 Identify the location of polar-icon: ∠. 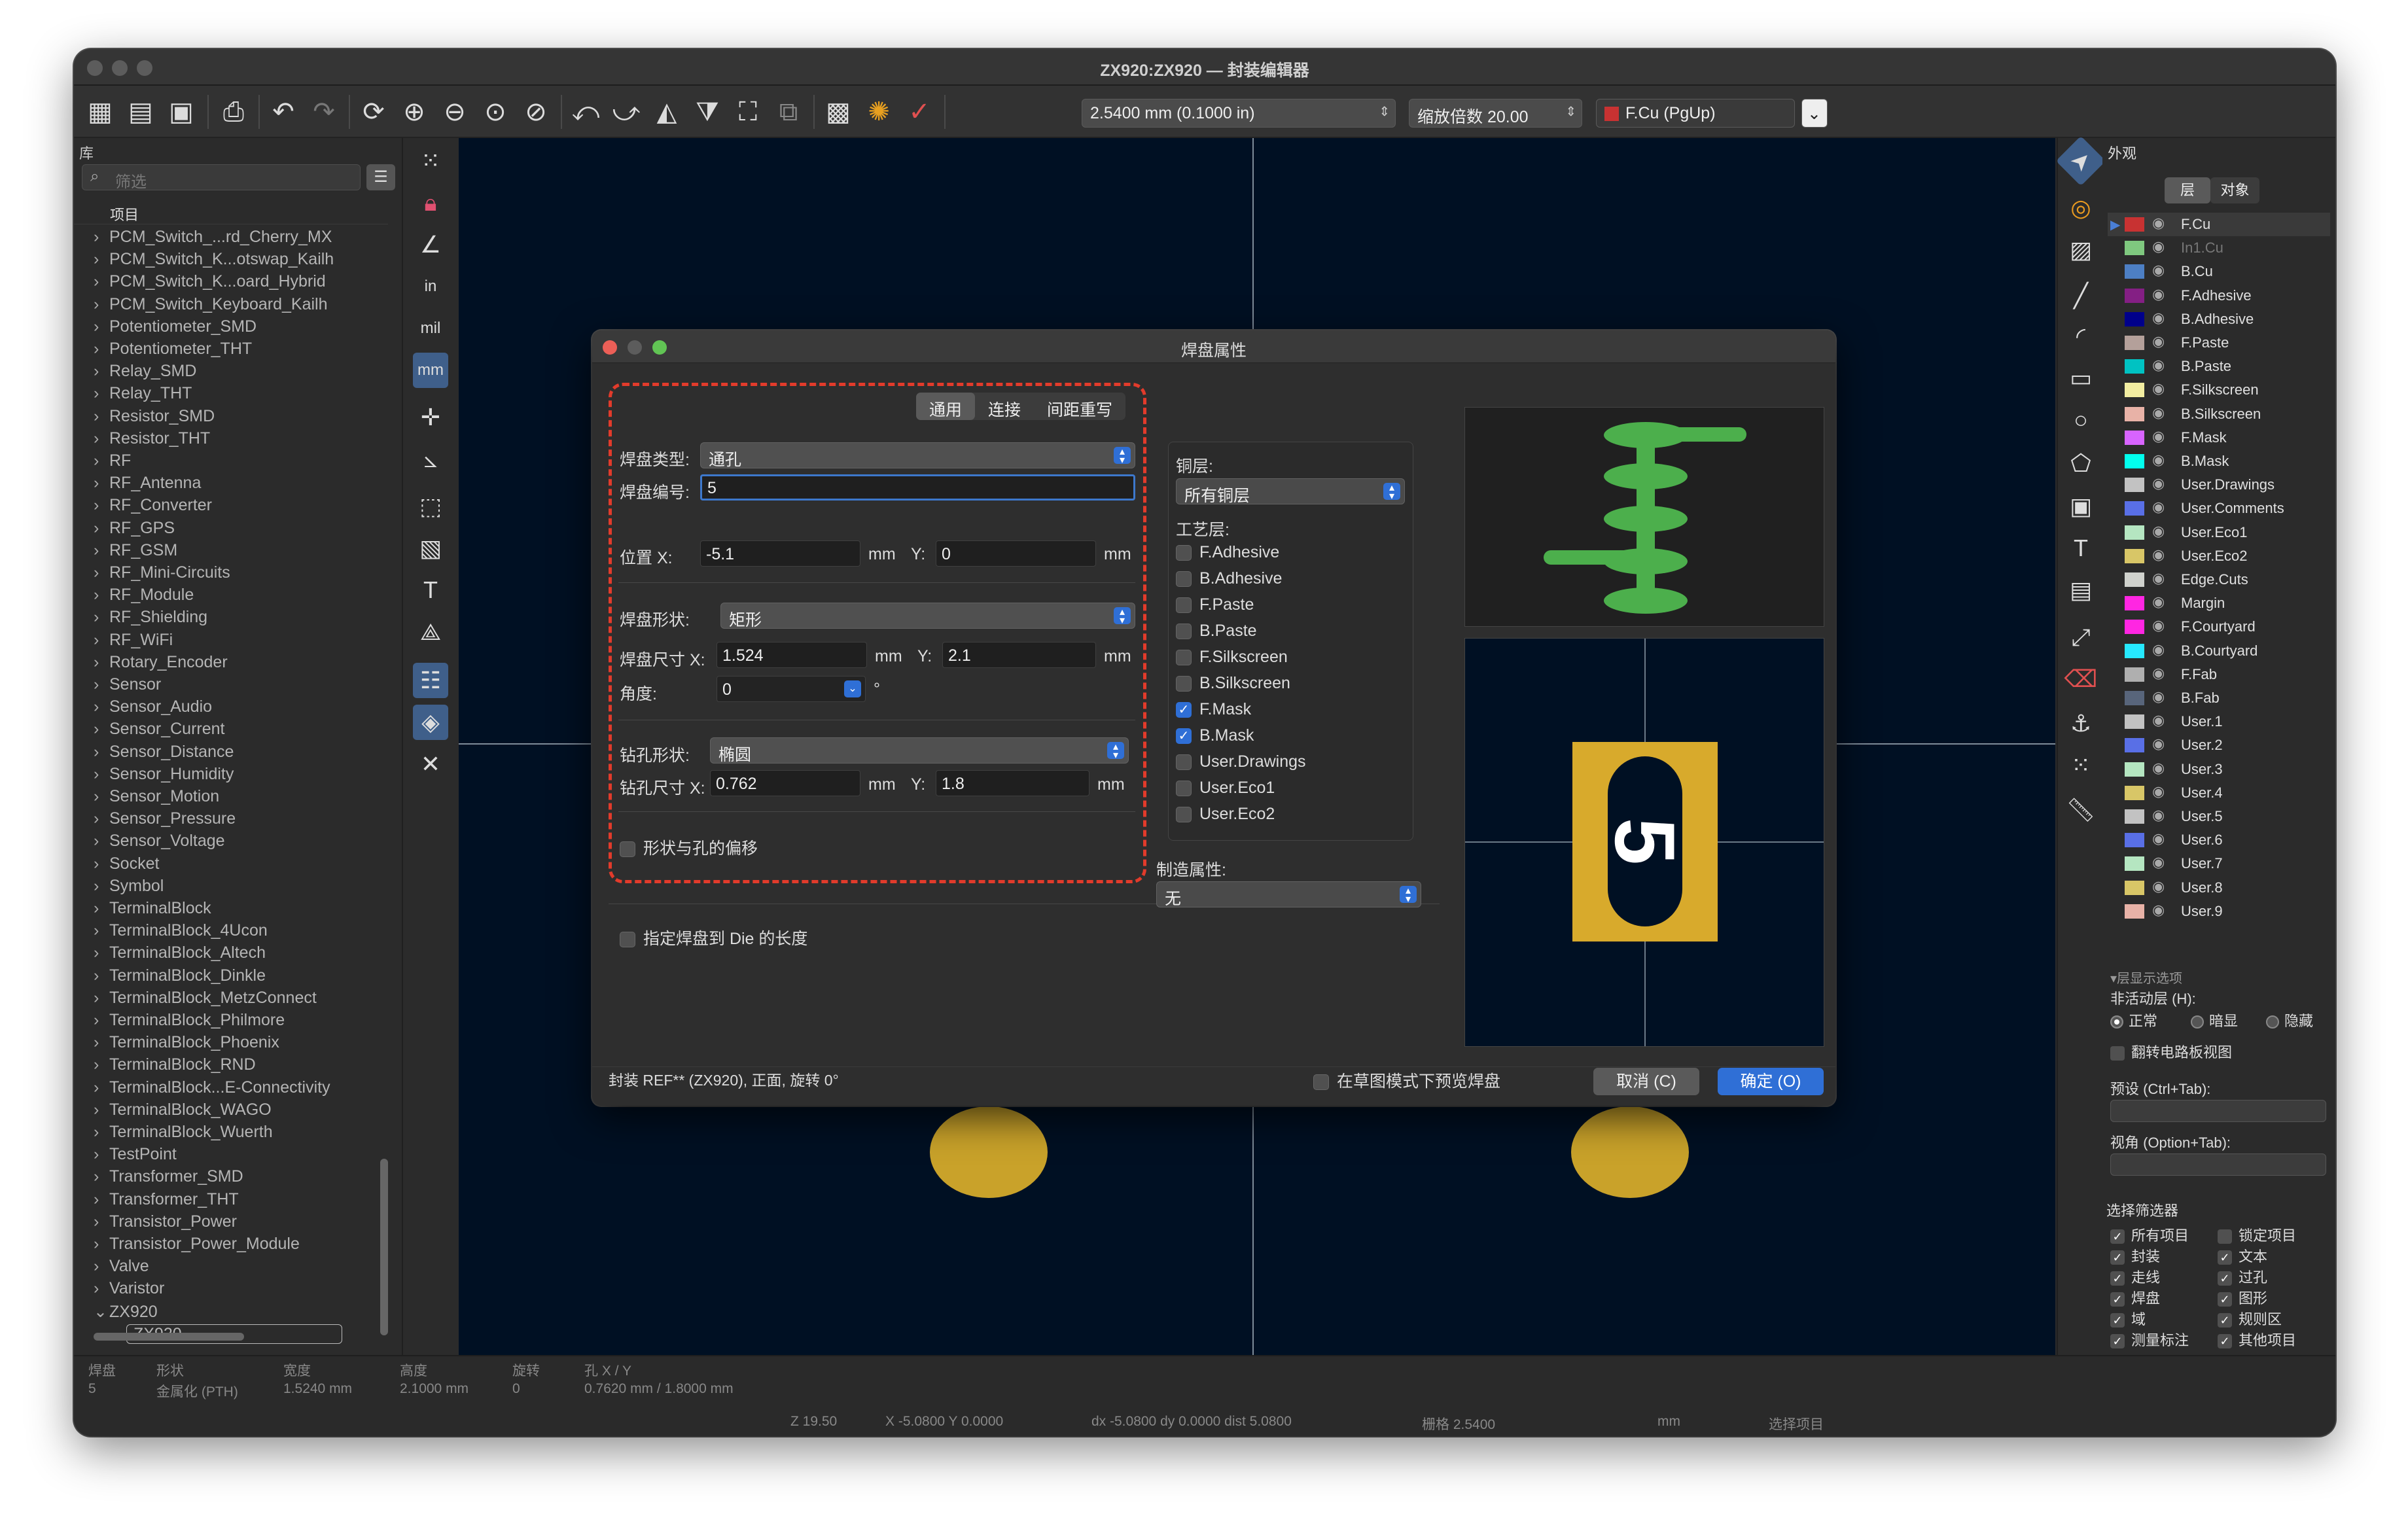
(430, 244).